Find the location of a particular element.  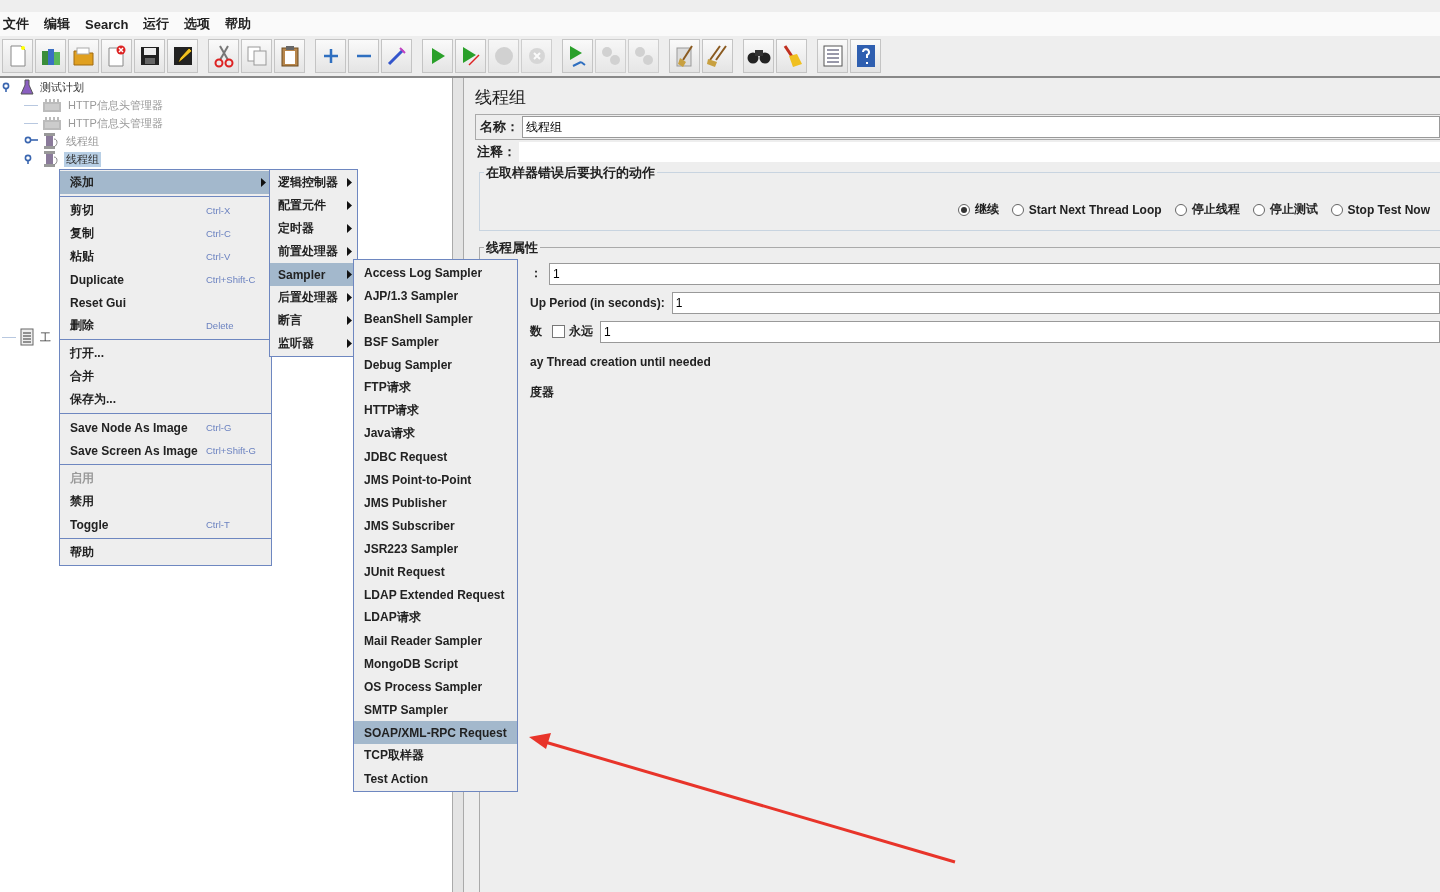

menu-item: Reset Gui is located at coordinates (165, 302).